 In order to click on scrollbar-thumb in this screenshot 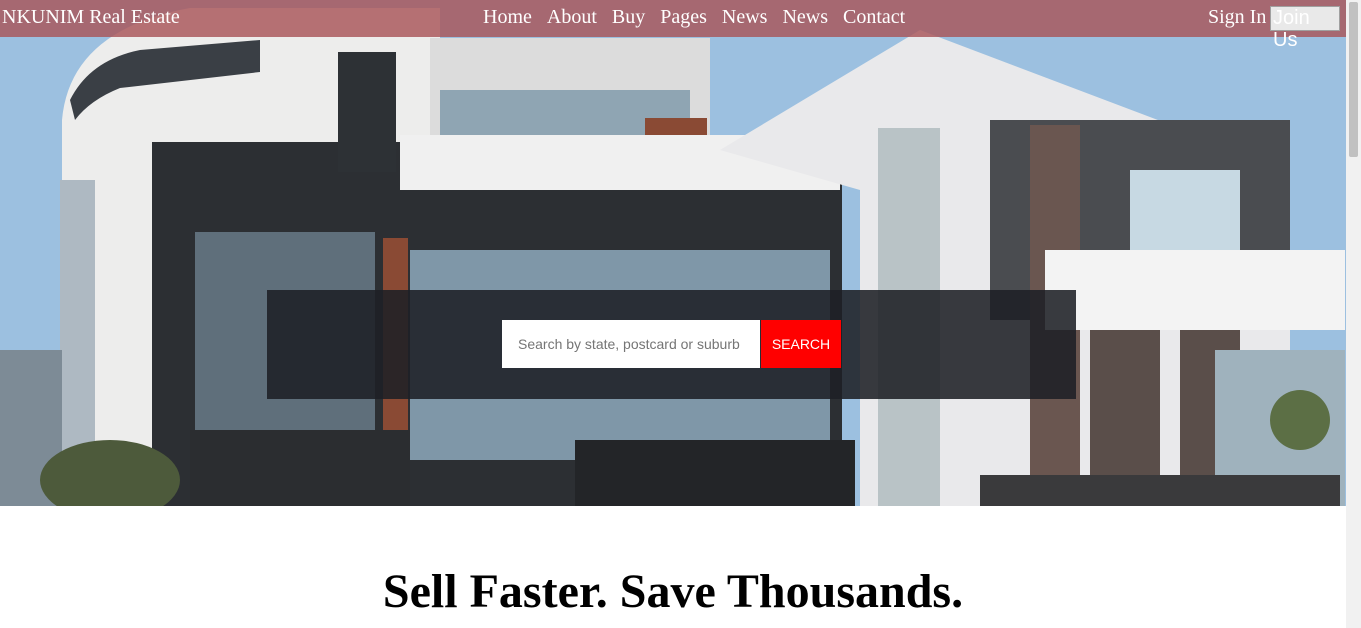, I will do `click(1353, 79)`.